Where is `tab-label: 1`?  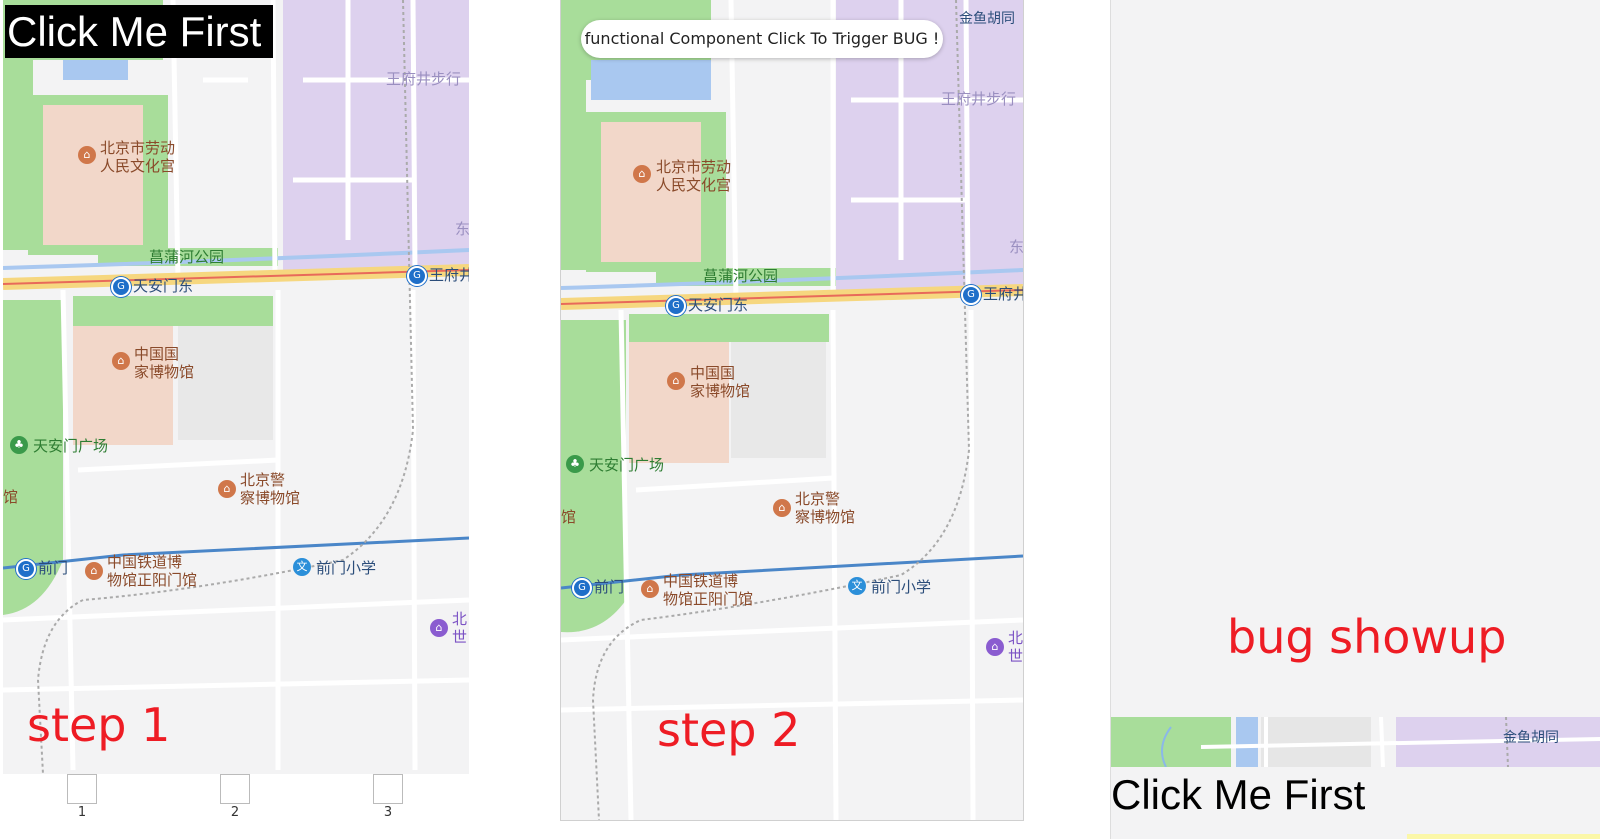 tab-label: 1 is located at coordinates (82, 812).